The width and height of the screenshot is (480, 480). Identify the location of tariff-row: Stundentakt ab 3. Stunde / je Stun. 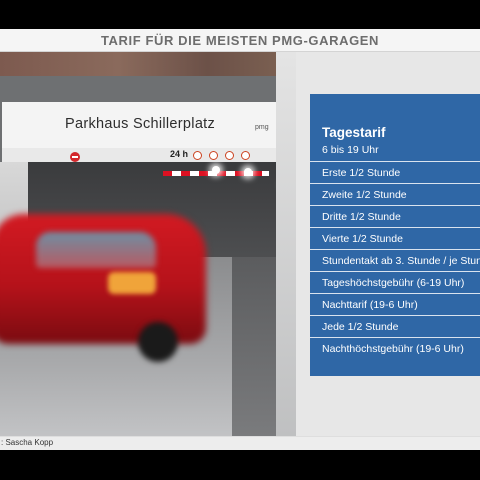
(395, 260).